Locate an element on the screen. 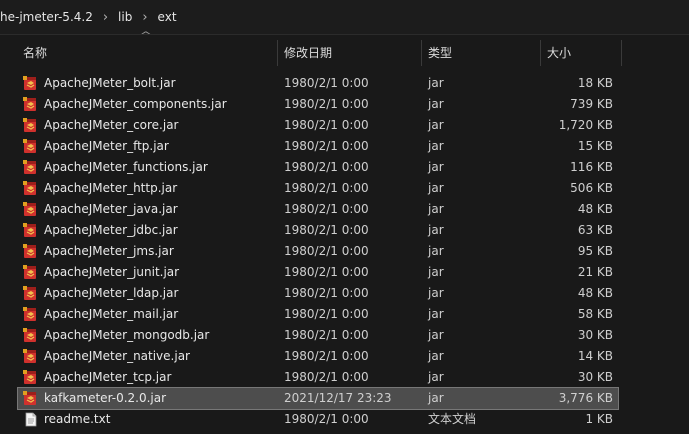 This screenshot has height=434, width=689. file-size: 739 KB is located at coordinates (591, 104).